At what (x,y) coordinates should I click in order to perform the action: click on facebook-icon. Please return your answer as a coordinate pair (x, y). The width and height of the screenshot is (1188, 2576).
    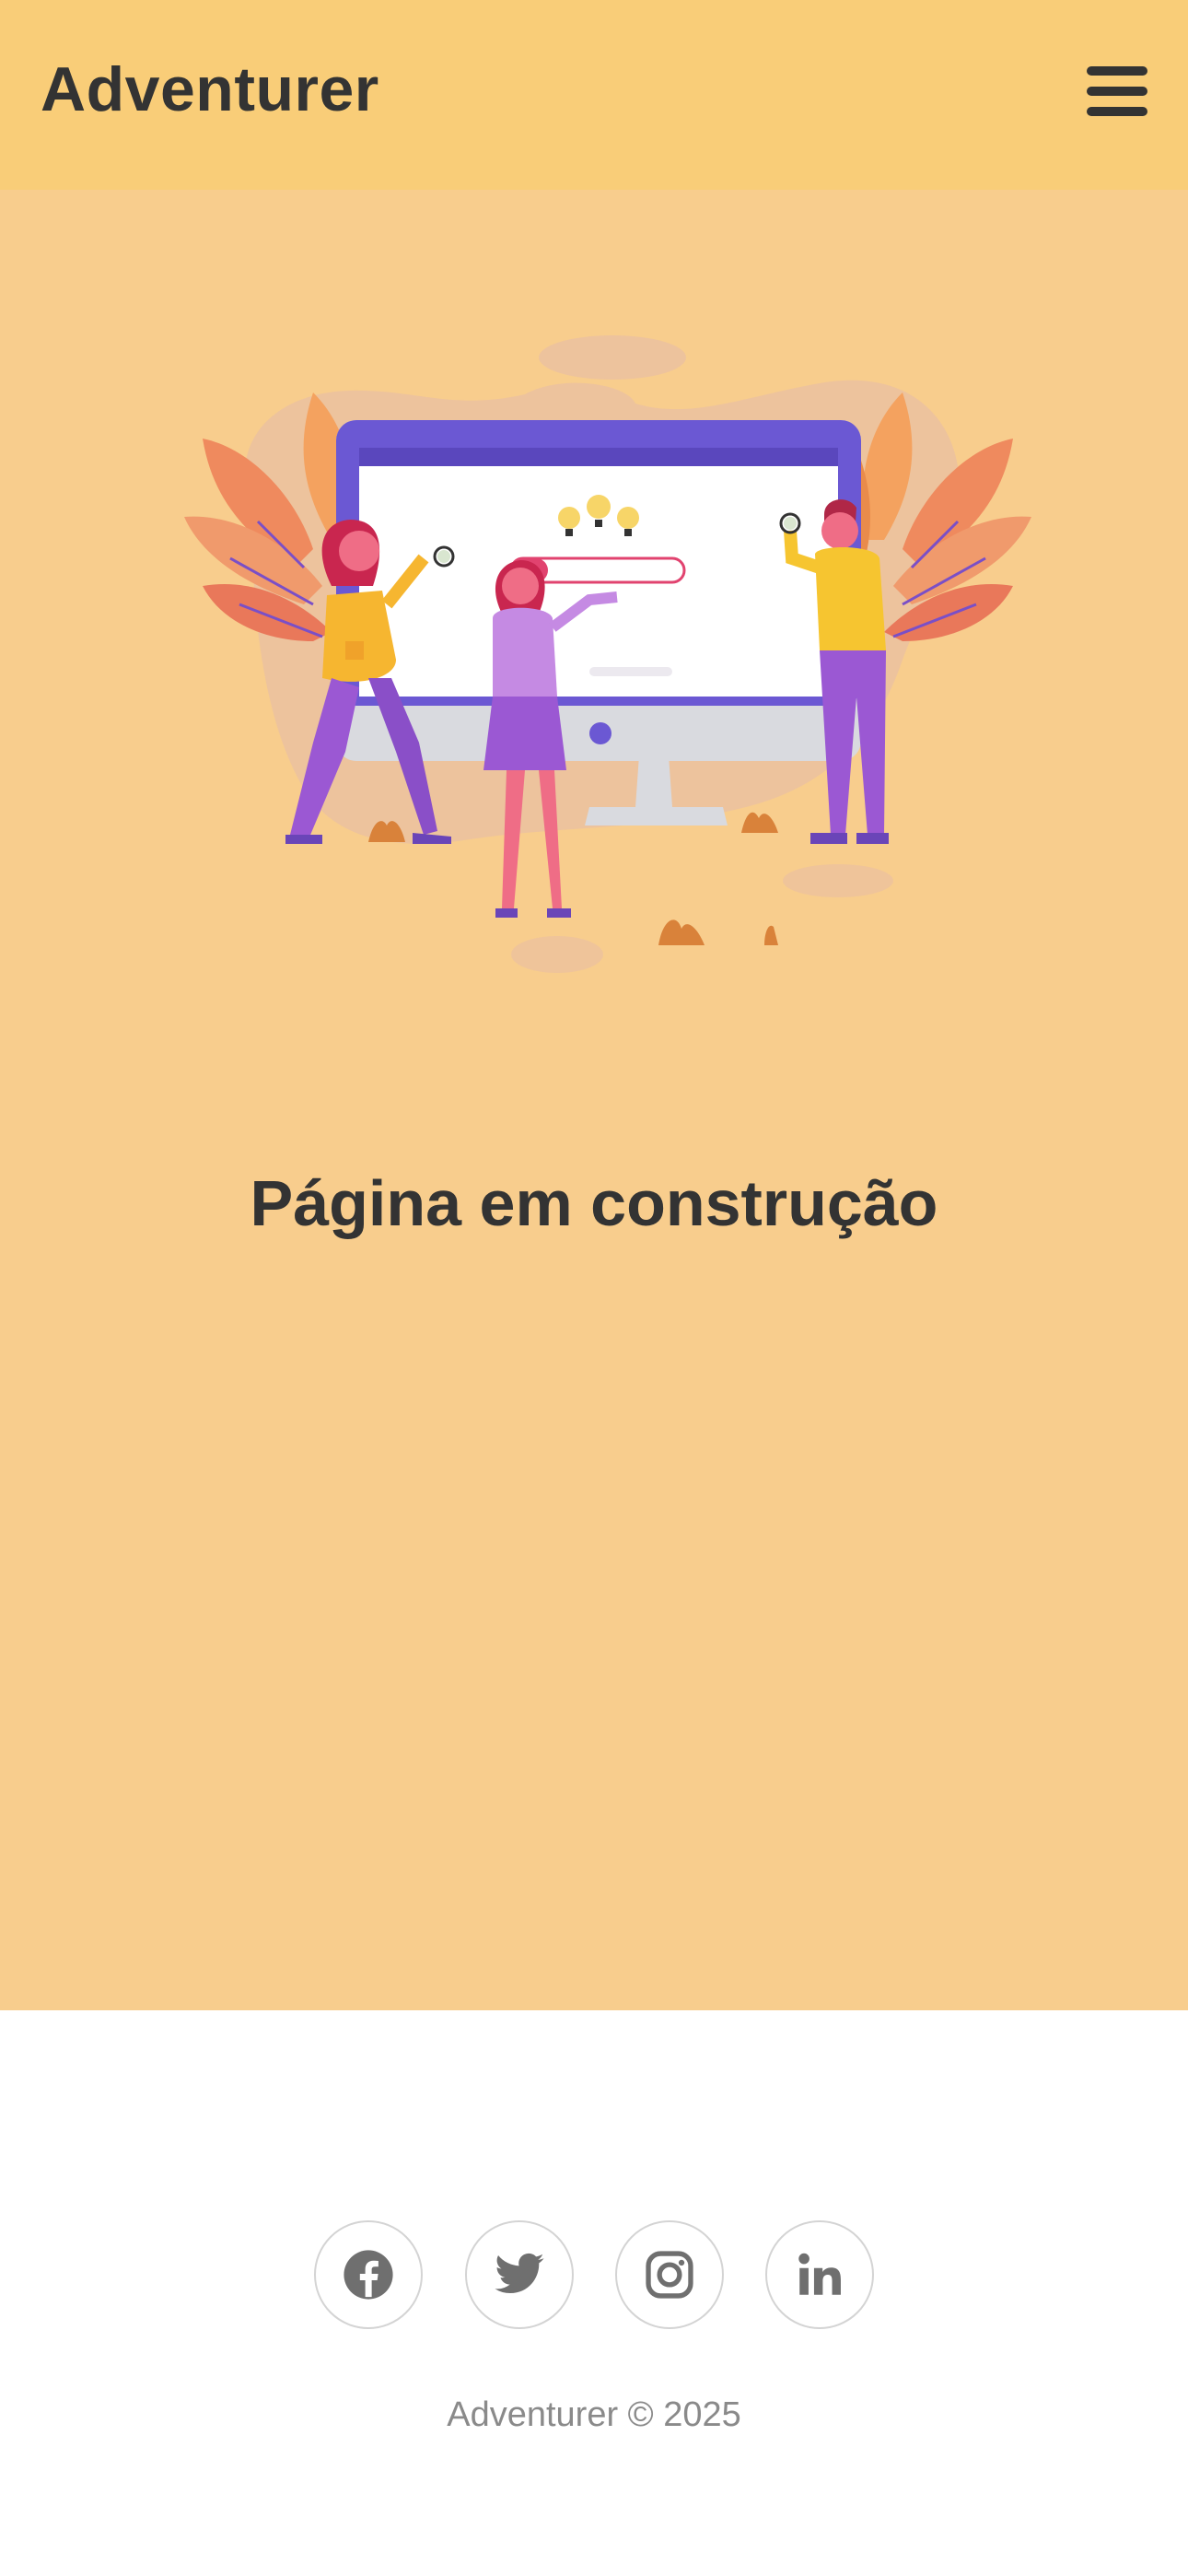
    Looking at the image, I should click on (369, 2275).